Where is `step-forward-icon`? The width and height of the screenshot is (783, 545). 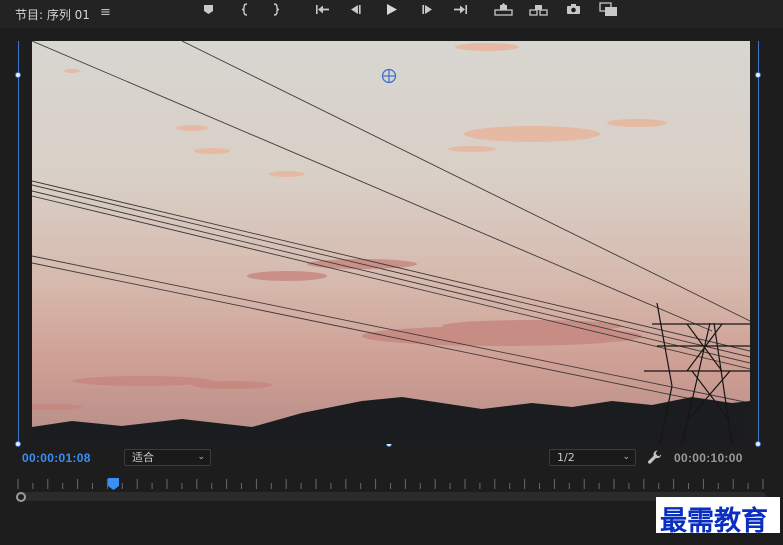 step-forward-icon is located at coordinates (426, 9).